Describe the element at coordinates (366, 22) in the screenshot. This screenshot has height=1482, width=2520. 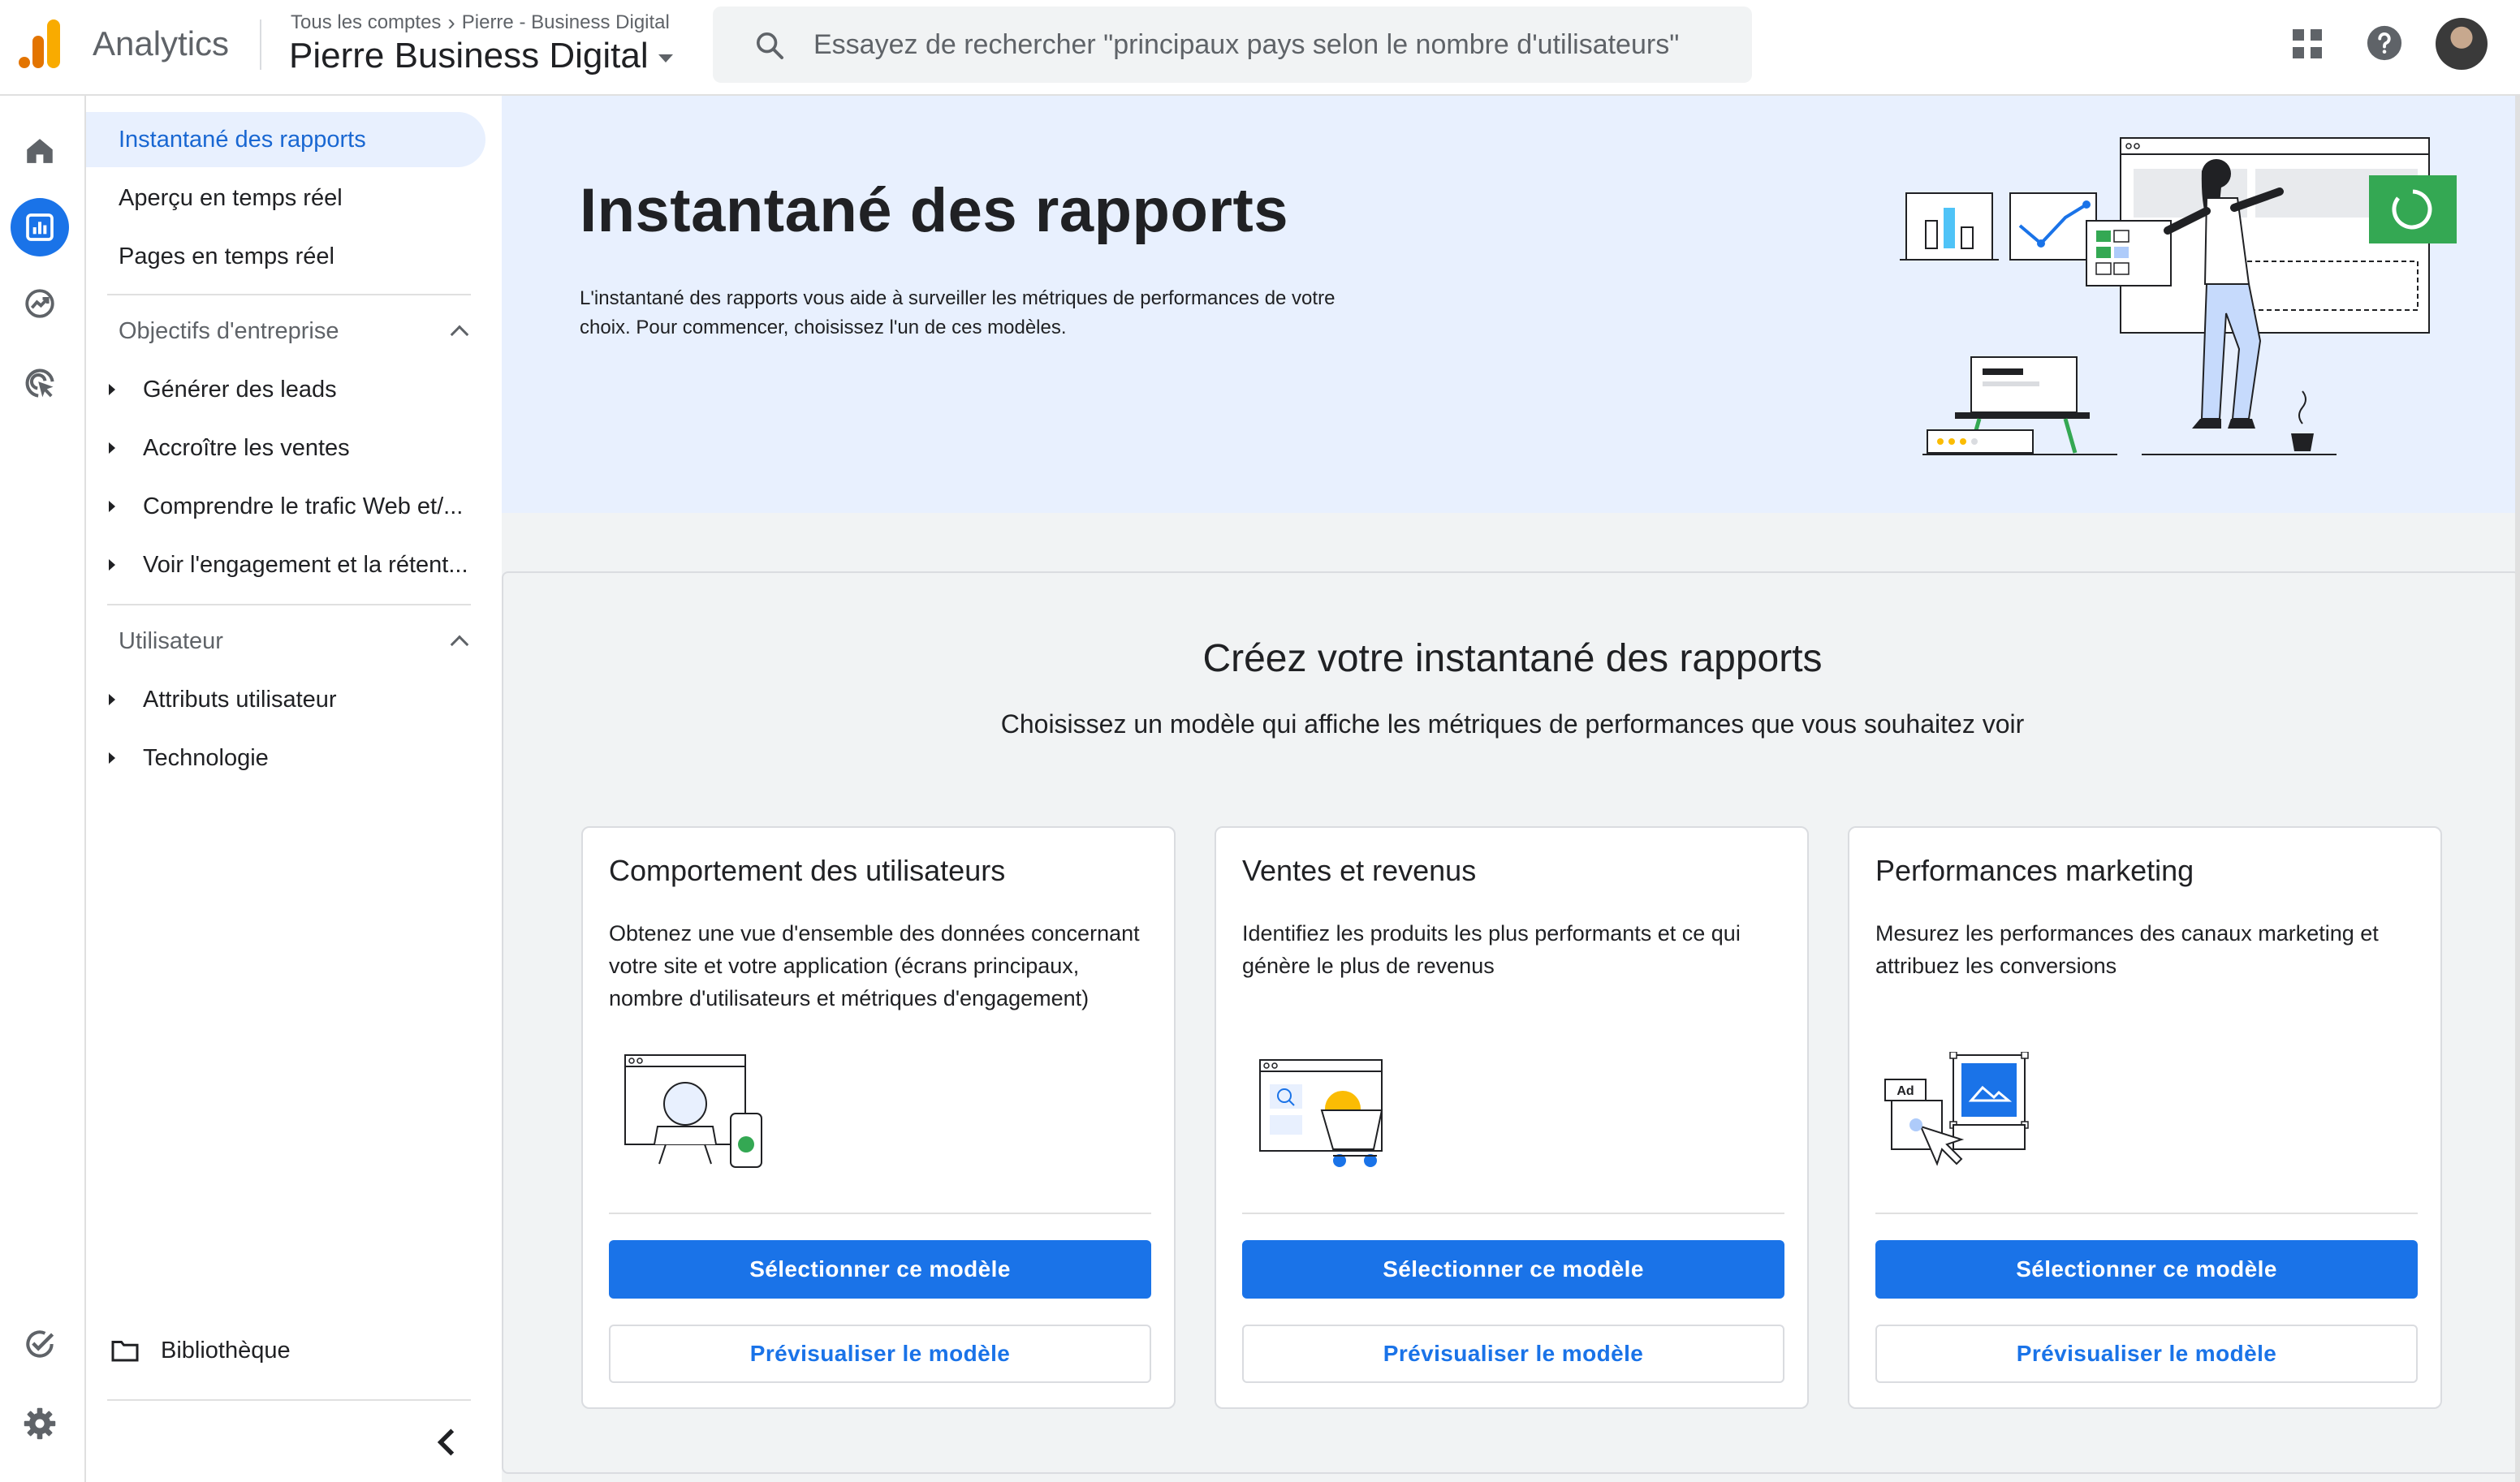
I see `breadcrumb-accounts: Tous les comptes` at that location.